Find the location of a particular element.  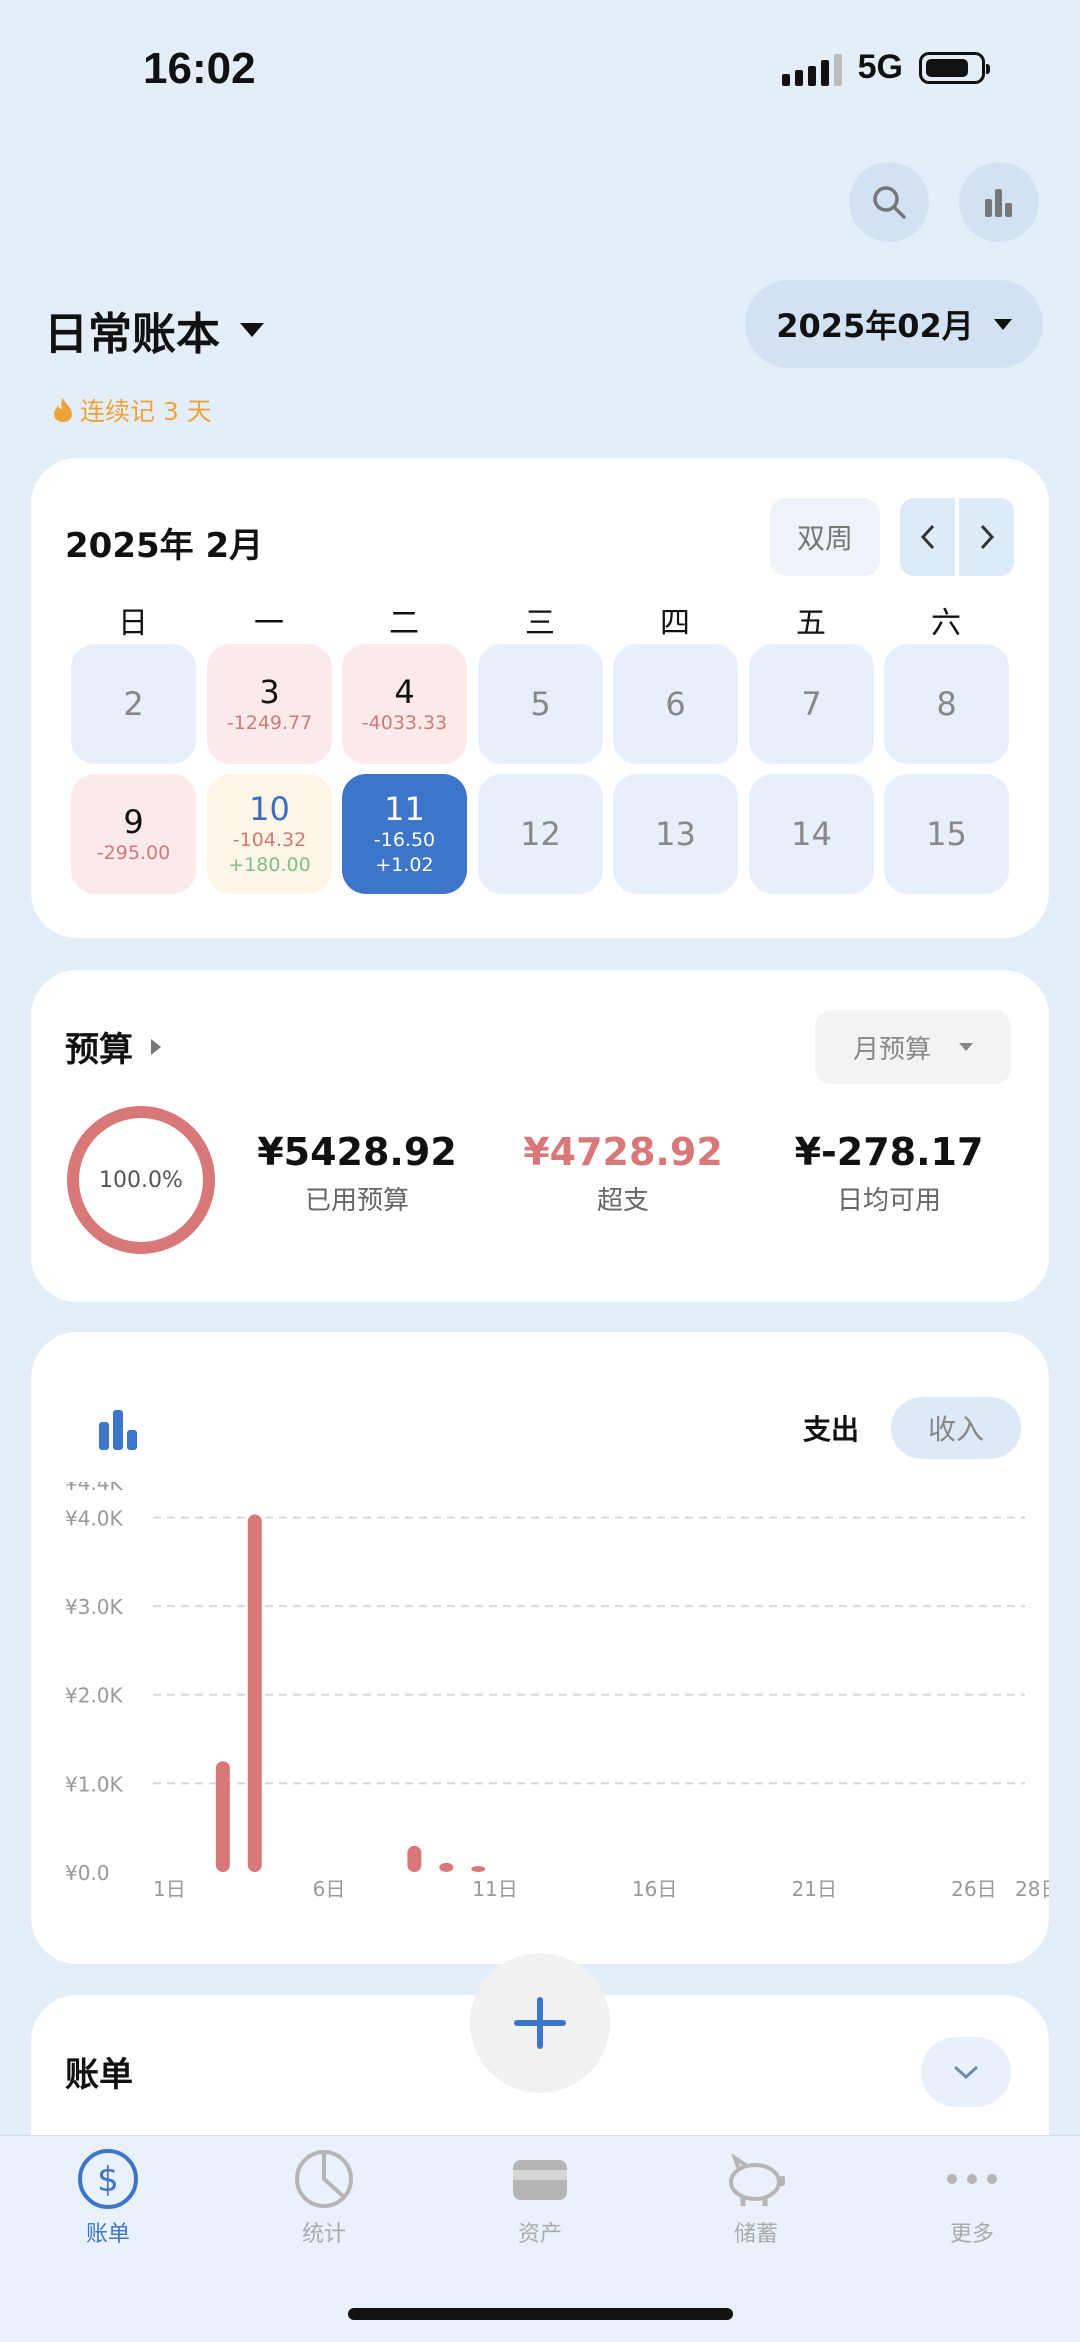

day-number: 11 is located at coordinates (404, 809).